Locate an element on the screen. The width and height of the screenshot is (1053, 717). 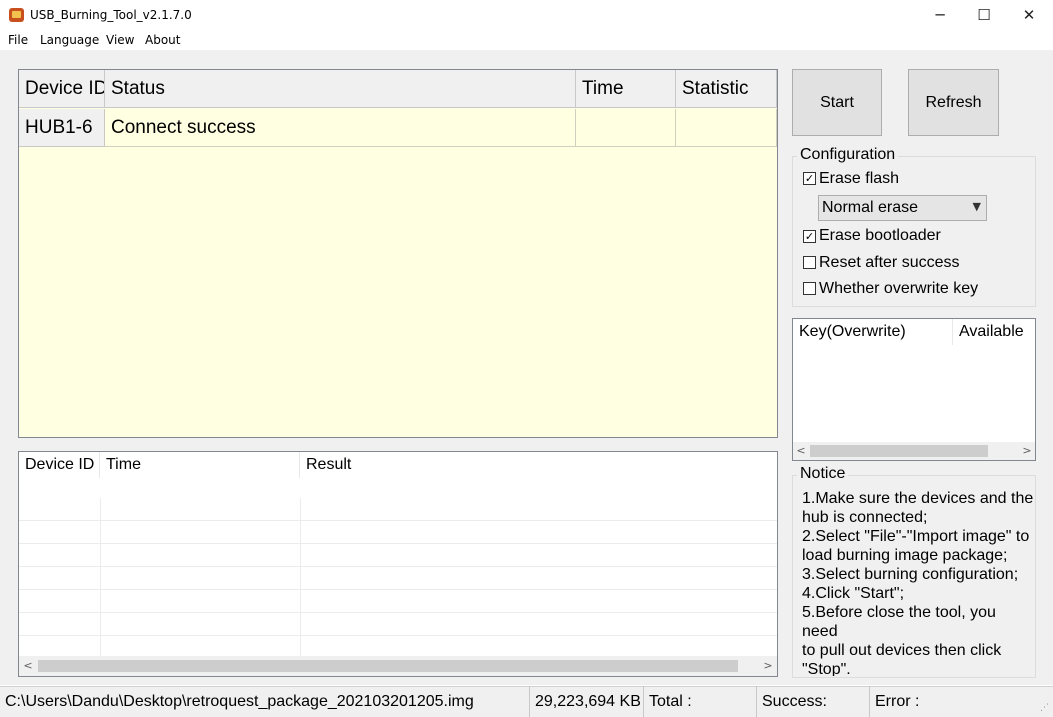
notice-label: Notice is located at coordinates (823, 474).